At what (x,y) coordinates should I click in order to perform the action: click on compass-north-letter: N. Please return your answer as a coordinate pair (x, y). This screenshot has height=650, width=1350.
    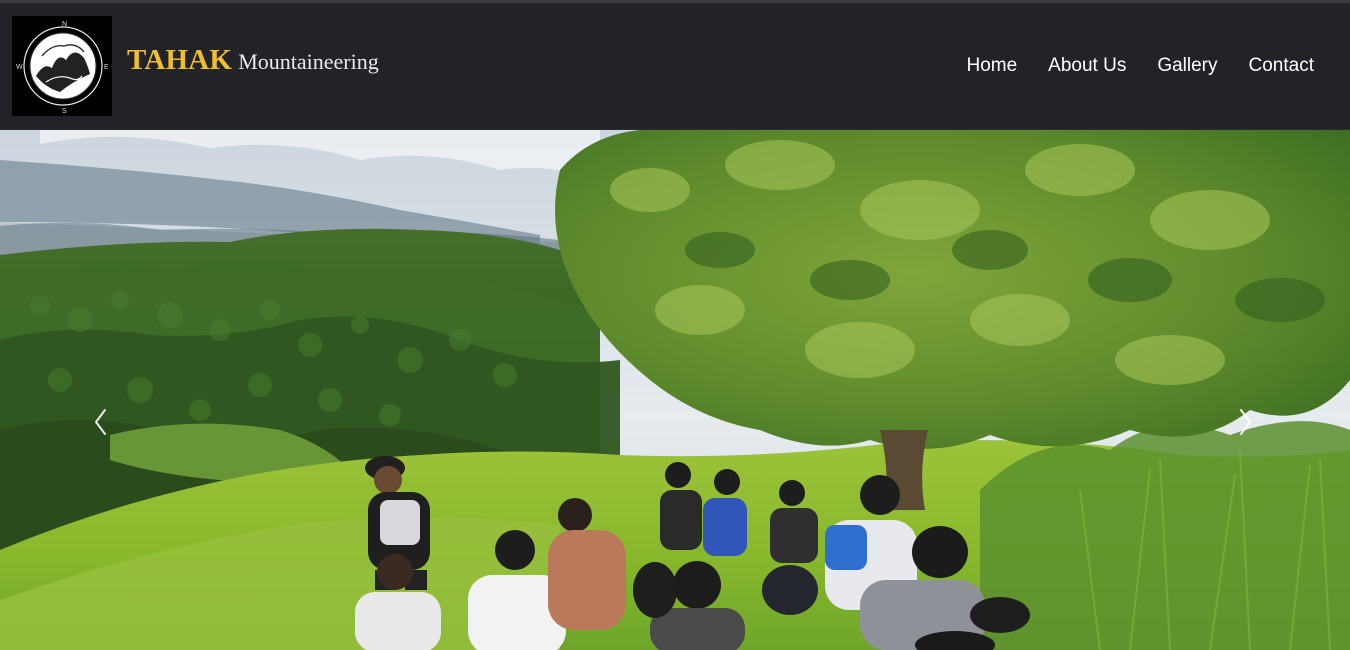
    Looking at the image, I should click on (64, 24).